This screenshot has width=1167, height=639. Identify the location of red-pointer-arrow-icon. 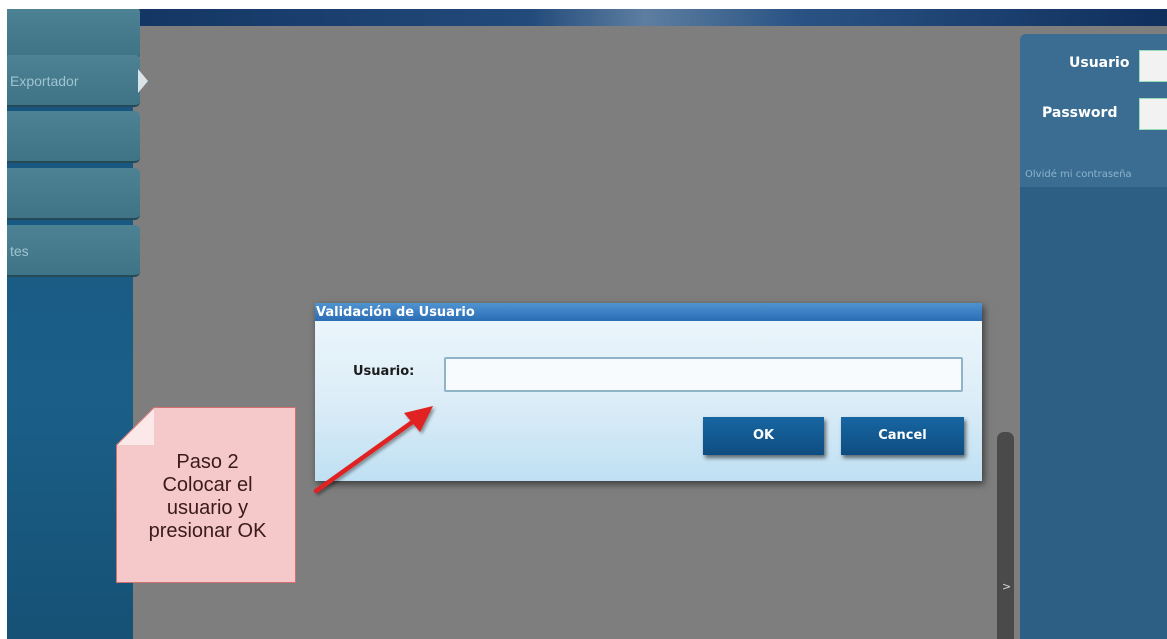
(373, 450).